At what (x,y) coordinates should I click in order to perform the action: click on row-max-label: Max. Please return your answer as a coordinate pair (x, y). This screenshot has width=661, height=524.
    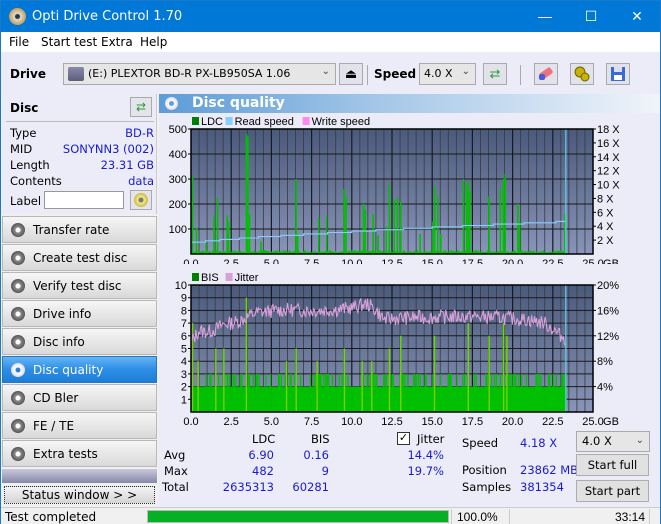
    Looking at the image, I should click on (176, 471).